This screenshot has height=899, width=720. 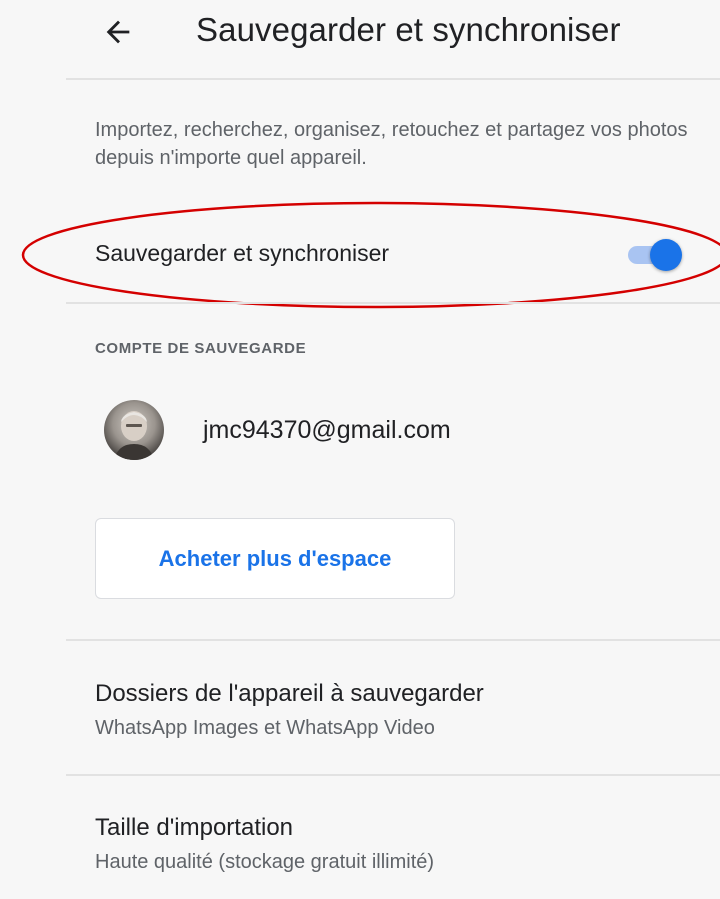 I want to click on buy-more-storage-button: Acheter plus d'espace, so click(x=275, y=558).